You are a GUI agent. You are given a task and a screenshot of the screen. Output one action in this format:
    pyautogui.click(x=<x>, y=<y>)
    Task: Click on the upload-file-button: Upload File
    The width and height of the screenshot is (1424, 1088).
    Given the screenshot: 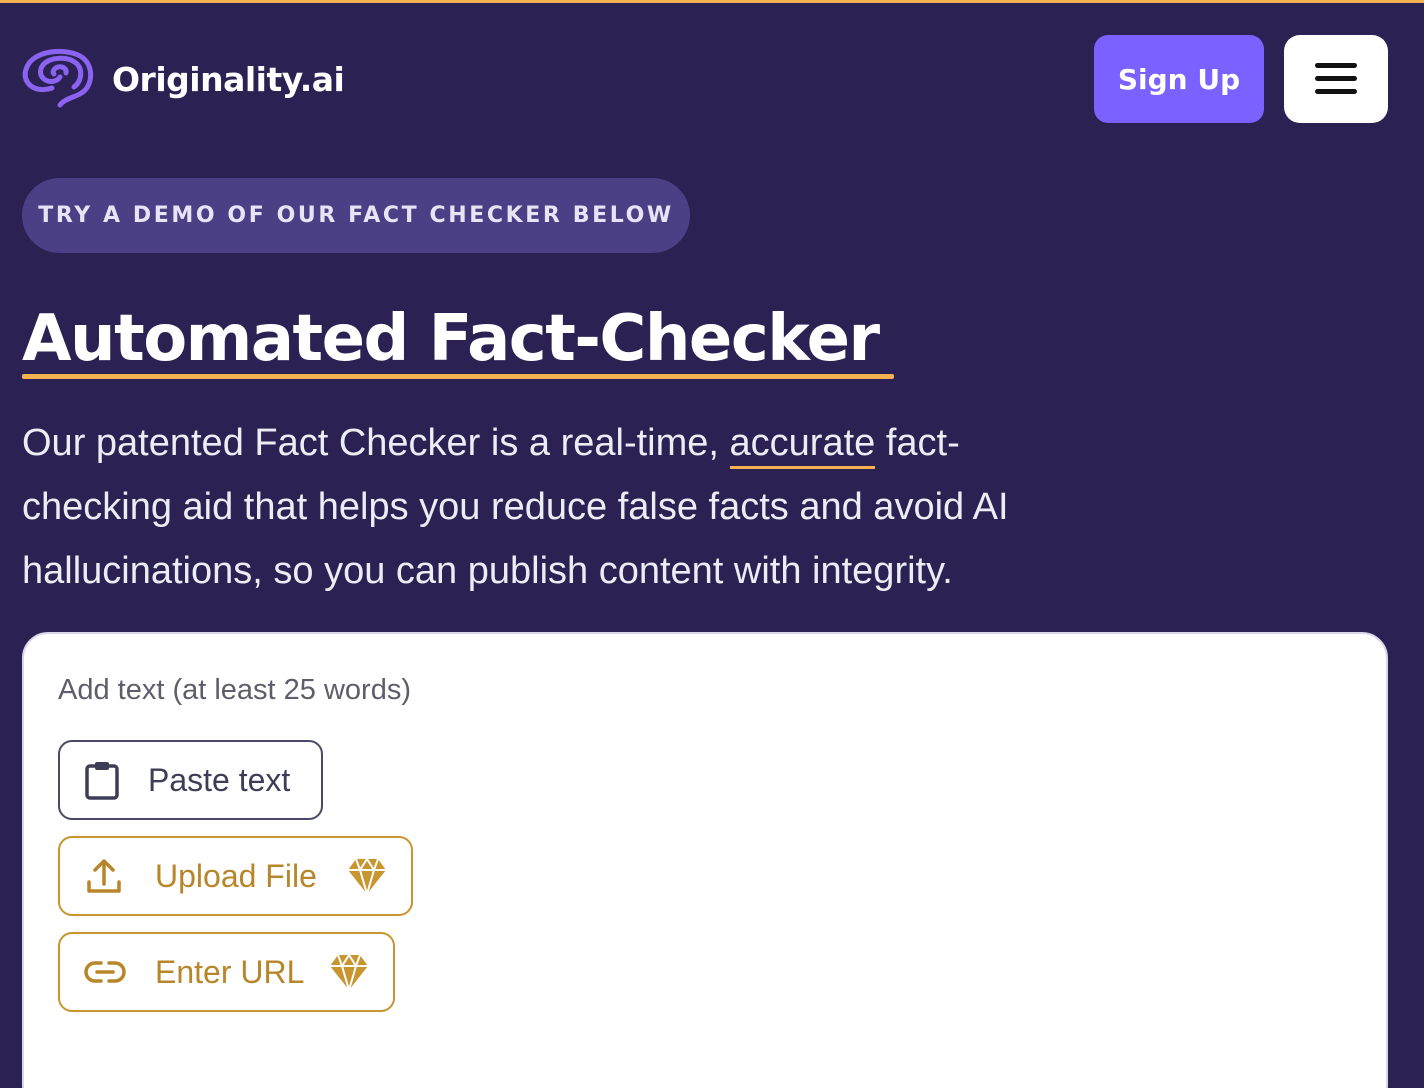 What is the action you would take?
    pyautogui.click(x=235, y=876)
    